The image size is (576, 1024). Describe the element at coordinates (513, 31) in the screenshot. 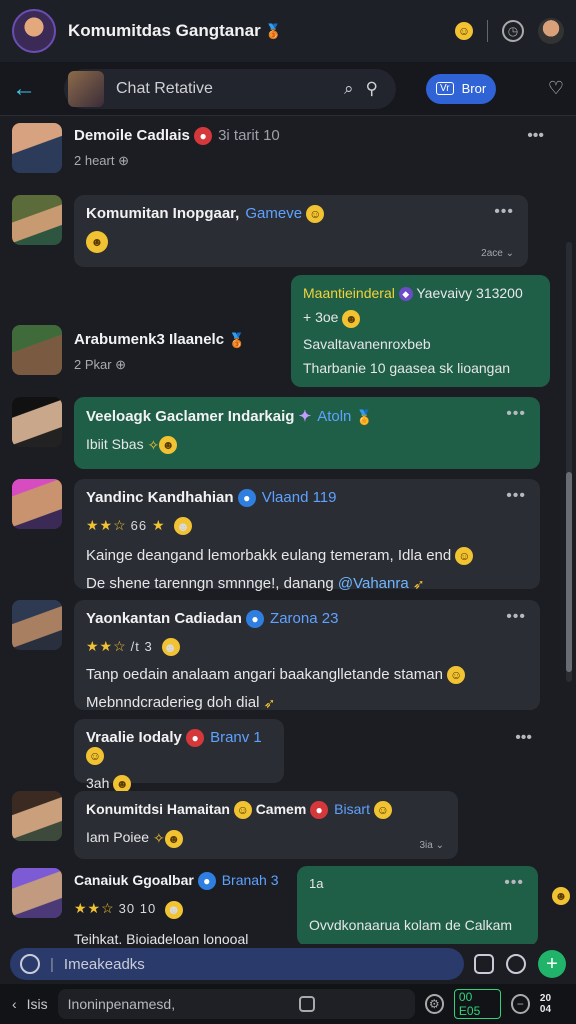

I see `clock-icon: ◷` at that location.